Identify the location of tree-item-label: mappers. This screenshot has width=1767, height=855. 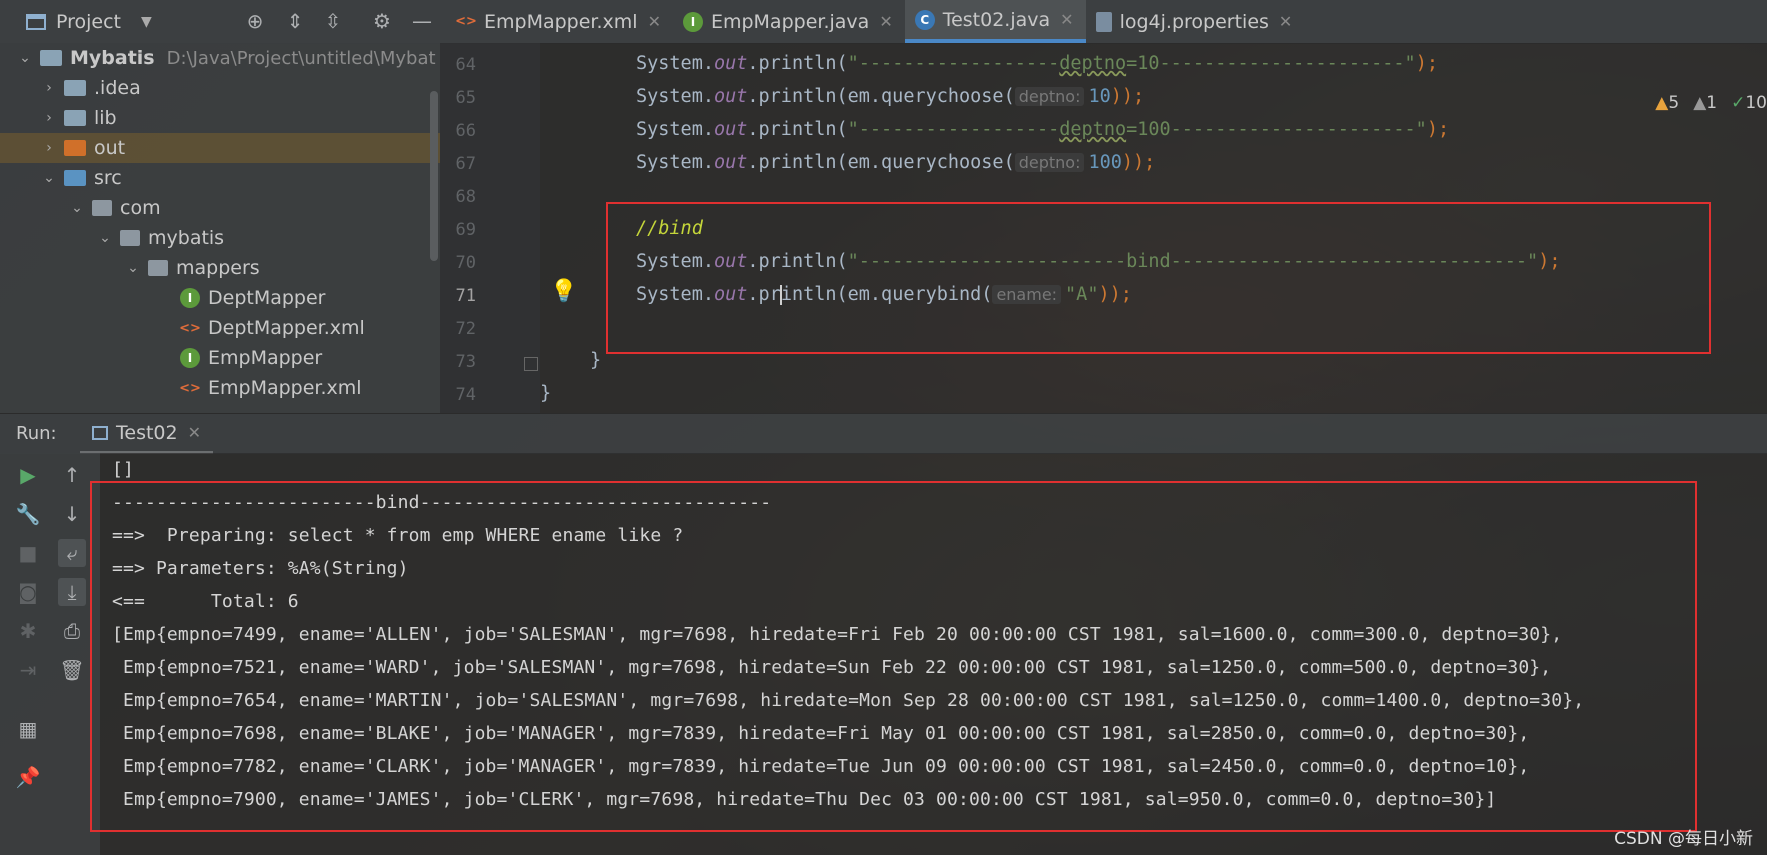
(218, 268).